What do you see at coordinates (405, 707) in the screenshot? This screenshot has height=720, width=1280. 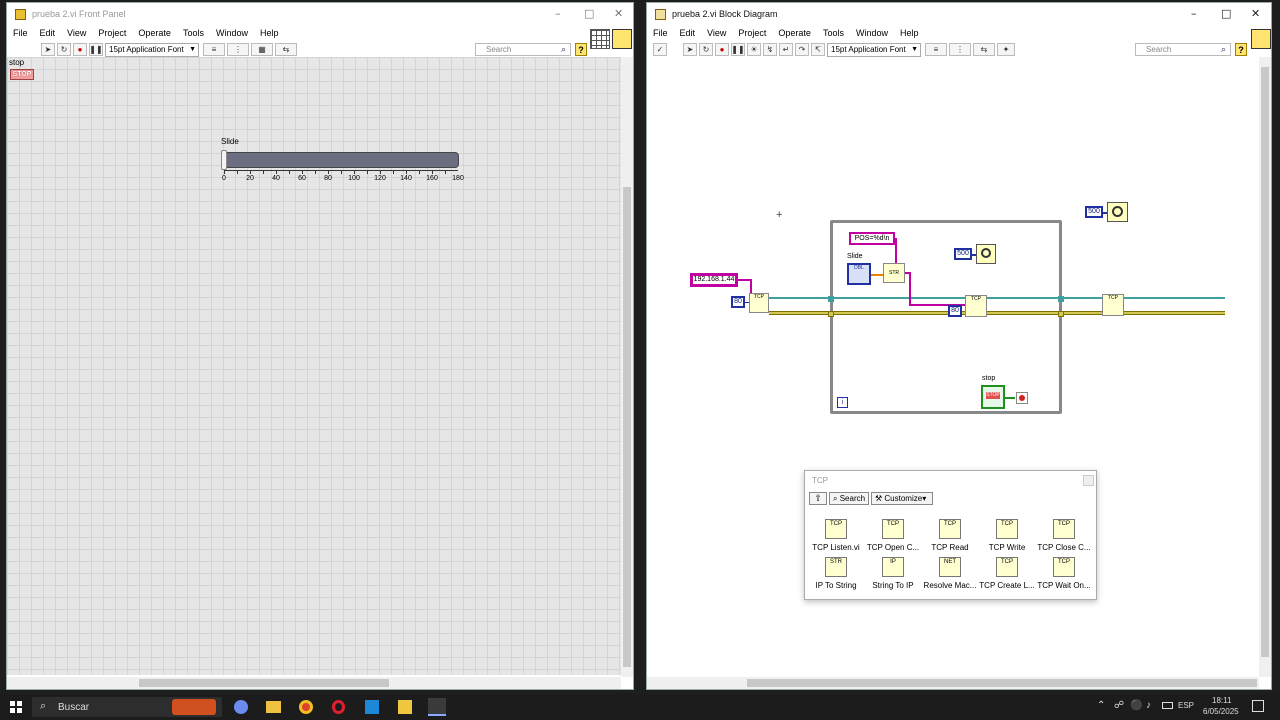 I see `labview-taskbar-icon` at bounding box center [405, 707].